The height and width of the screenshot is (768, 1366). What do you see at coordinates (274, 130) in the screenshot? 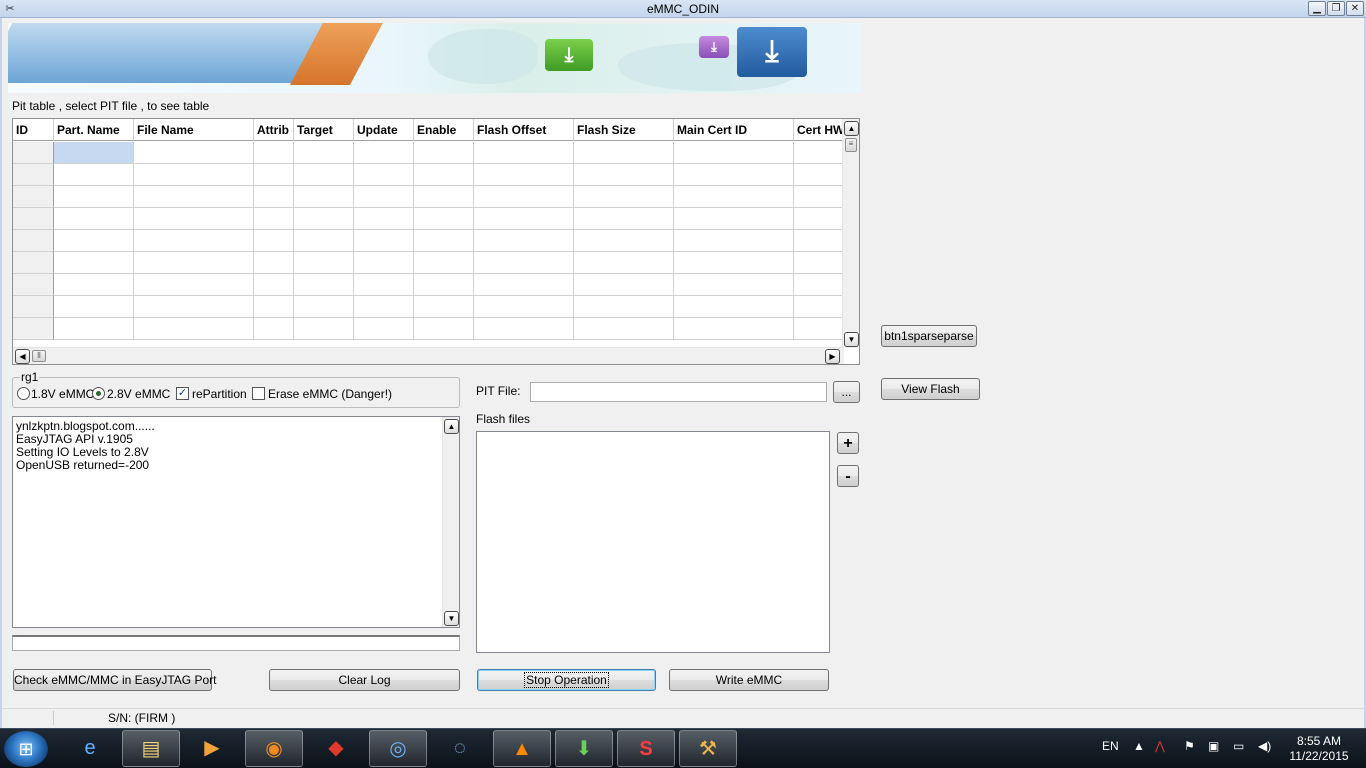
I see `column-header-attrib: Attrib` at bounding box center [274, 130].